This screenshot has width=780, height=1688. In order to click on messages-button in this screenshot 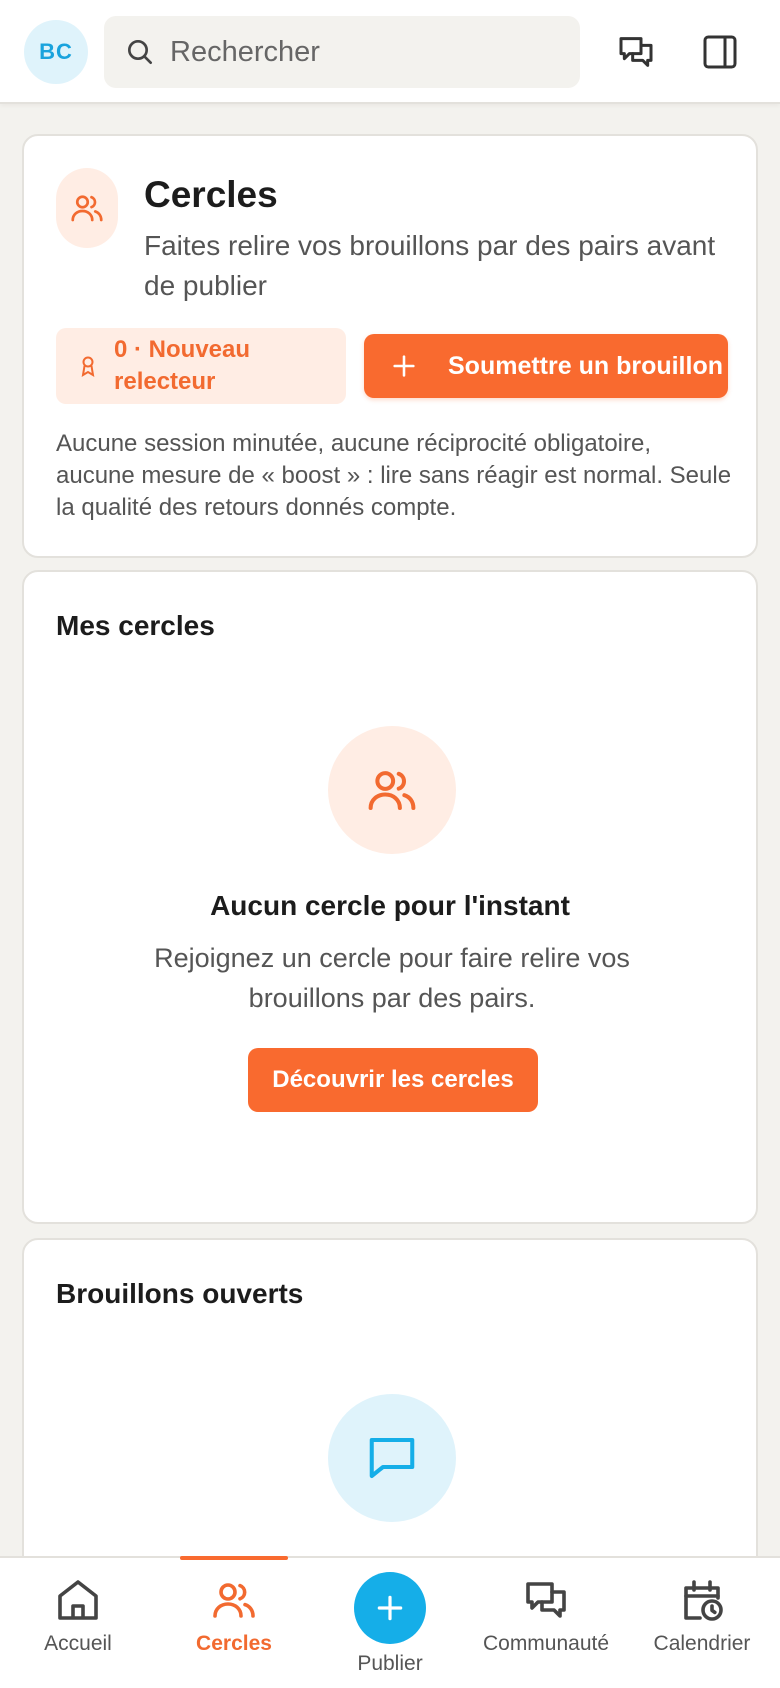, I will do `click(636, 52)`.